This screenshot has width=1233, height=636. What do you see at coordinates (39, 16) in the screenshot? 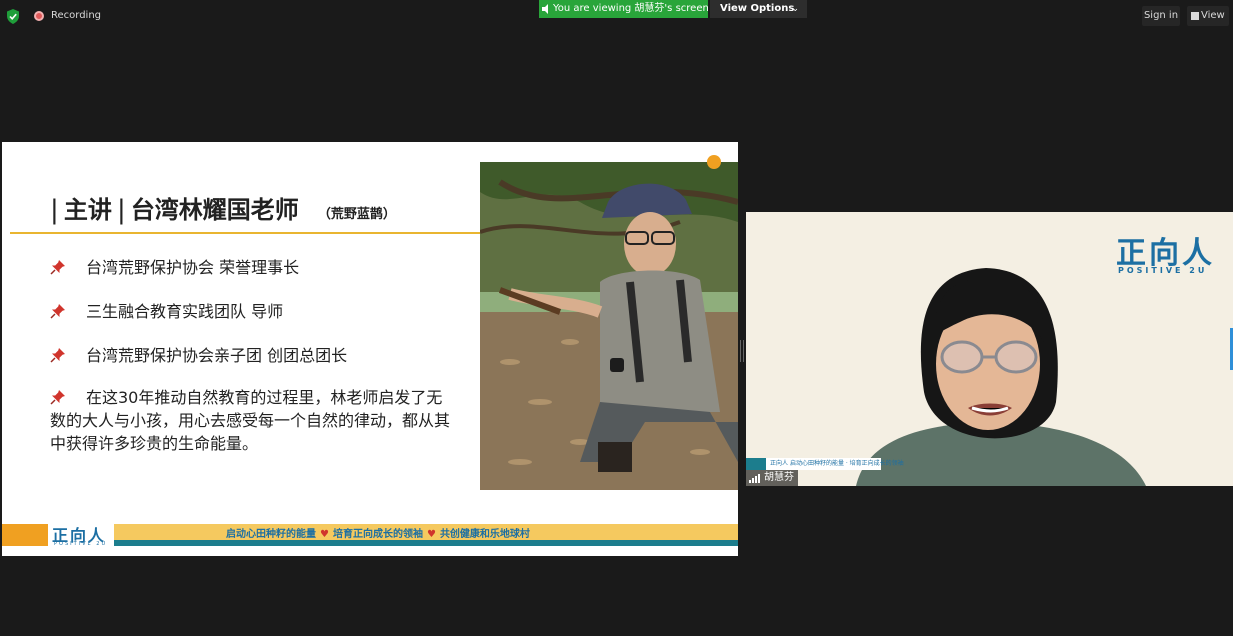
I see `recording-icon` at bounding box center [39, 16].